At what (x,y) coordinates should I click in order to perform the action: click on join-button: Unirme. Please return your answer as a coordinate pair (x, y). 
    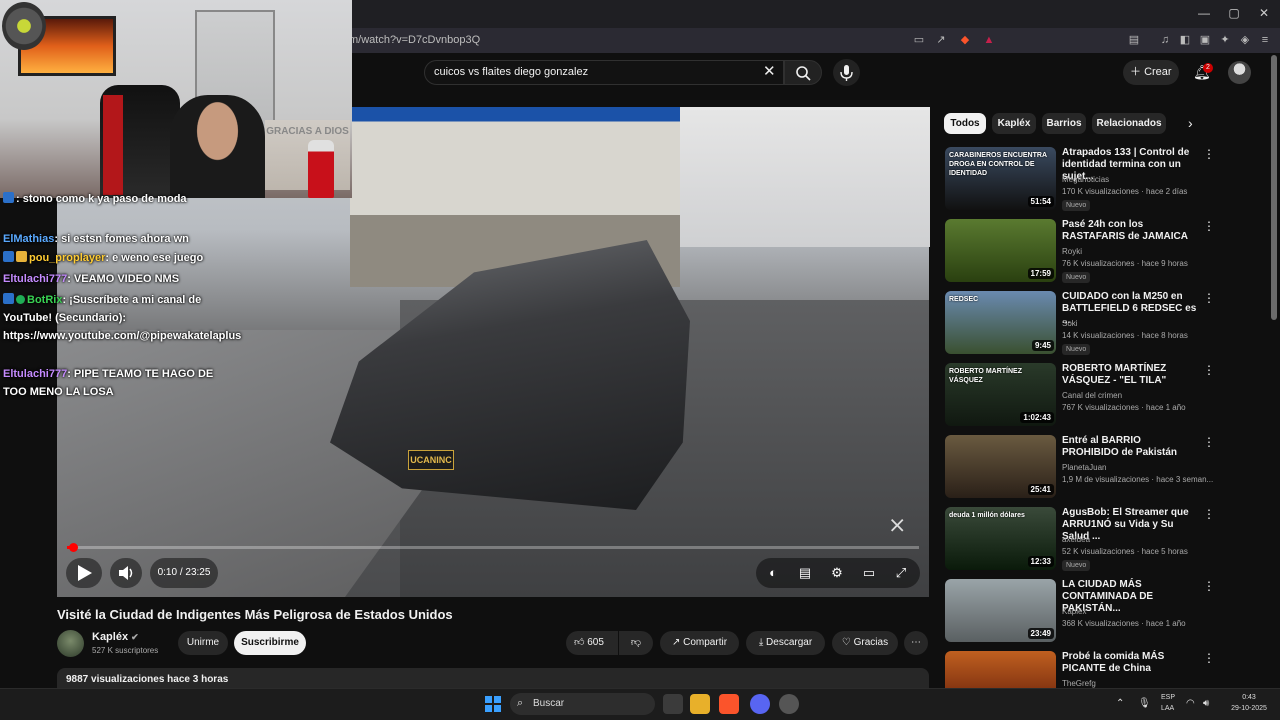
    Looking at the image, I should click on (203, 643).